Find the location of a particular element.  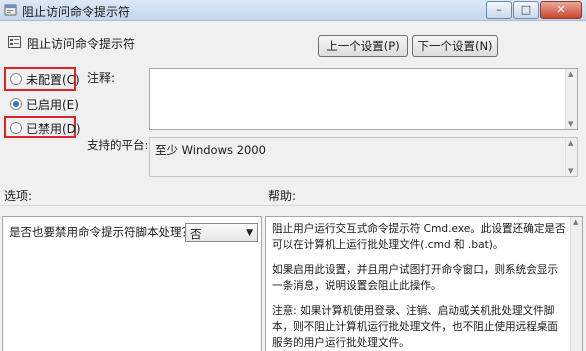

minimize-icon: – is located at coordinates (499, 9).